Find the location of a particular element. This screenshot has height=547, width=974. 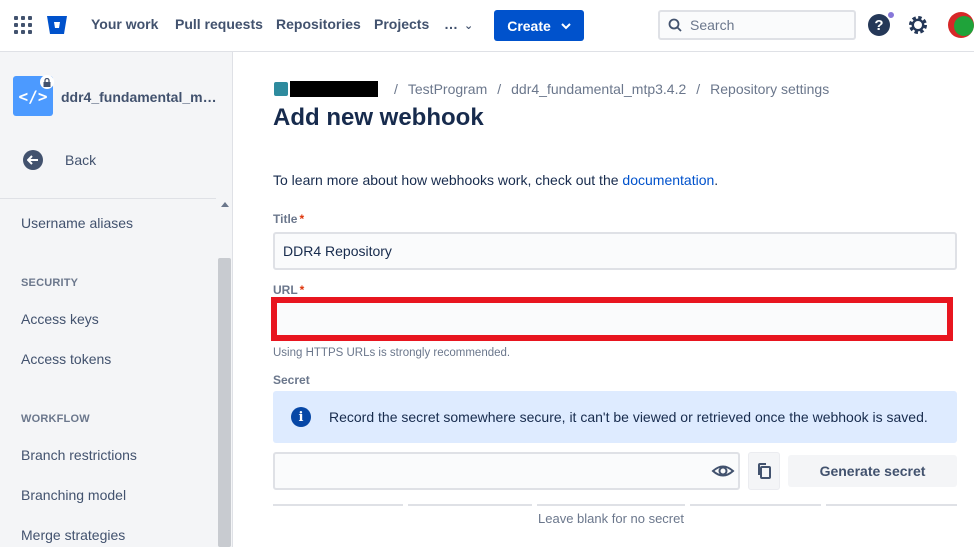

repository-icon-glyph: </> is located at coordinates (33, 96).